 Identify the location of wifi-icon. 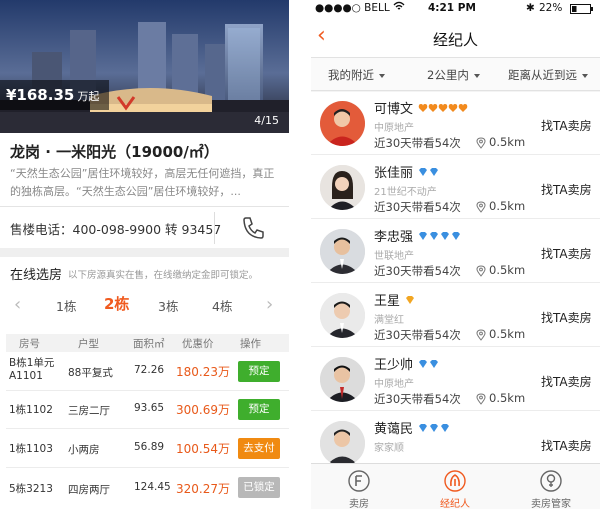
(399, 7).